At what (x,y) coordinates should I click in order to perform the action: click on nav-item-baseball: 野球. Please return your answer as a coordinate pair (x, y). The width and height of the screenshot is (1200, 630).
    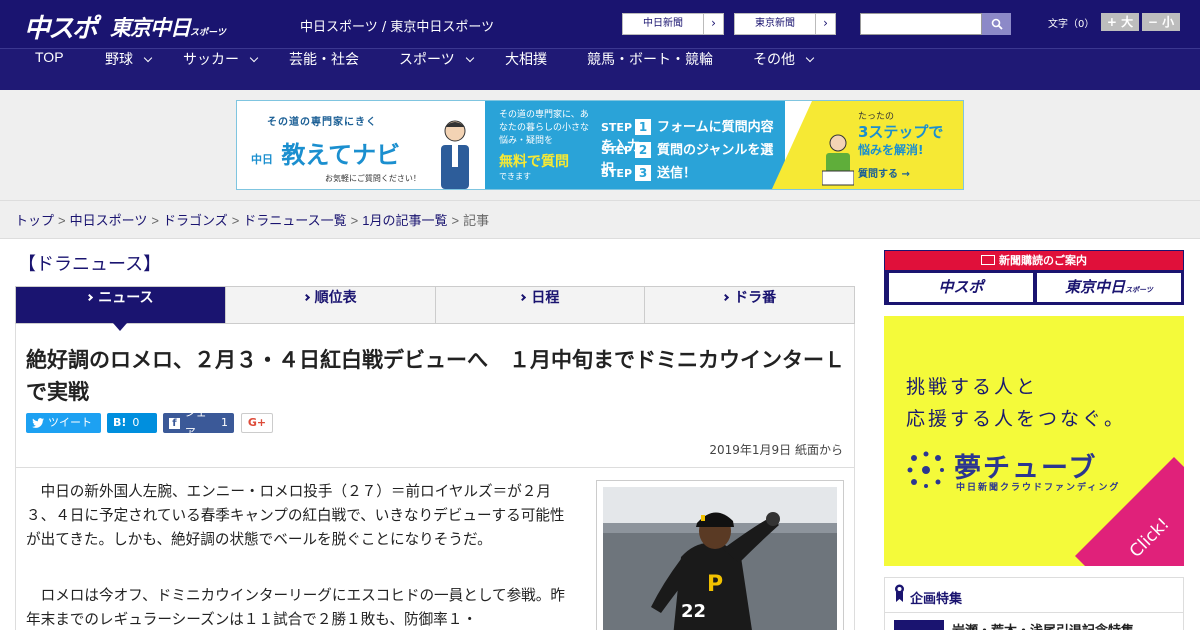
    Looking at the image, I should click on (129, 70).